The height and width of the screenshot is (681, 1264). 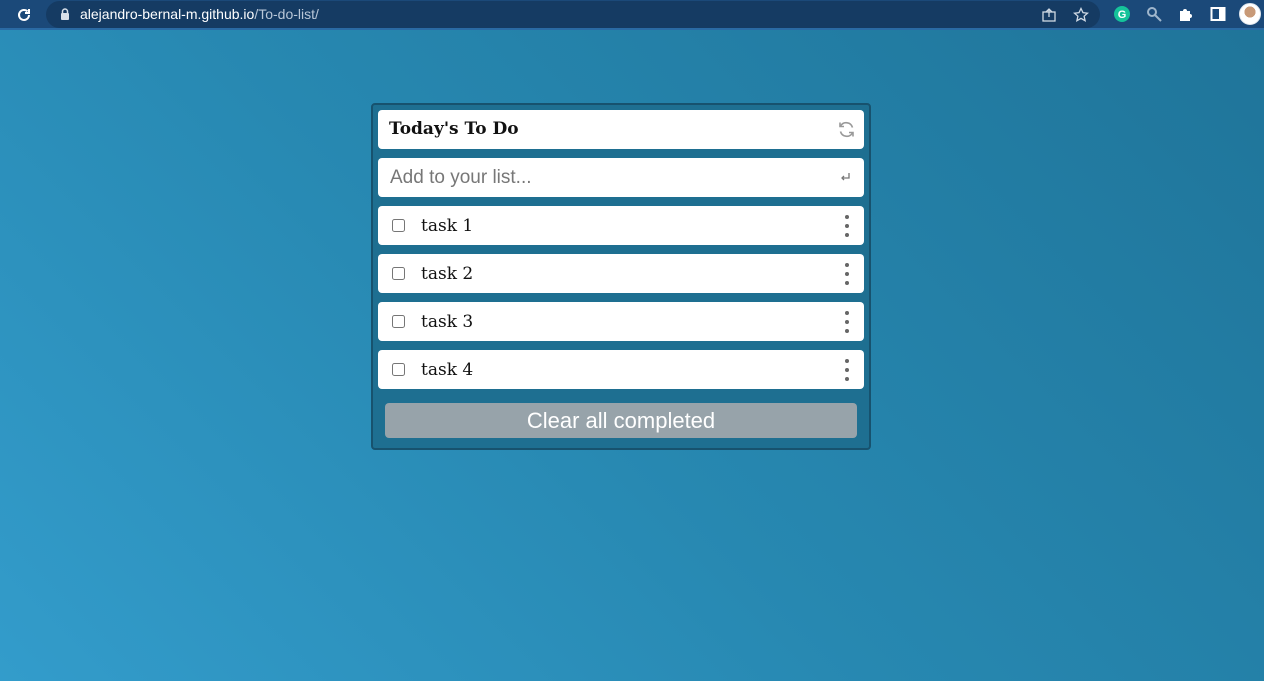 I want to click on todo-title: Today's To Do, so click(x=454, y=129).